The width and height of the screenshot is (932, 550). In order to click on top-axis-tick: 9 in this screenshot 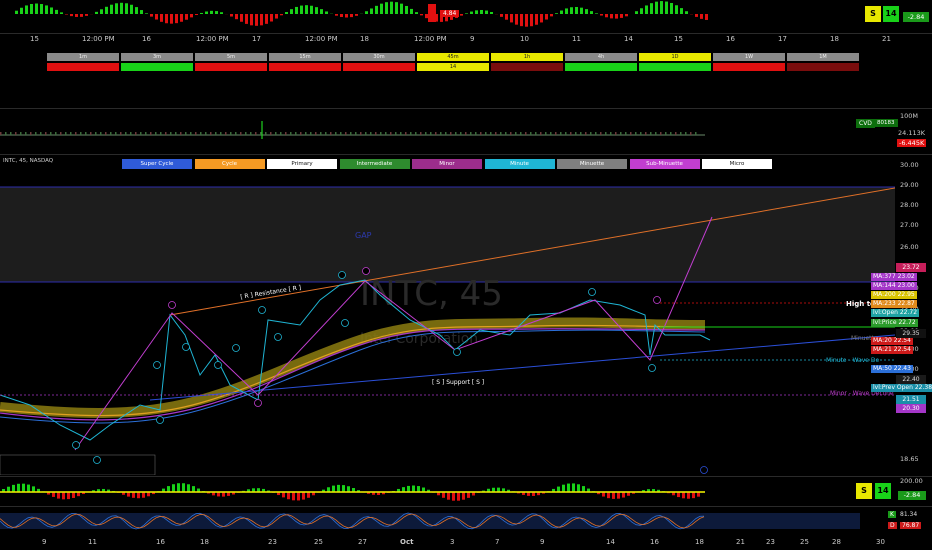, I will do `click(472, 39)`.